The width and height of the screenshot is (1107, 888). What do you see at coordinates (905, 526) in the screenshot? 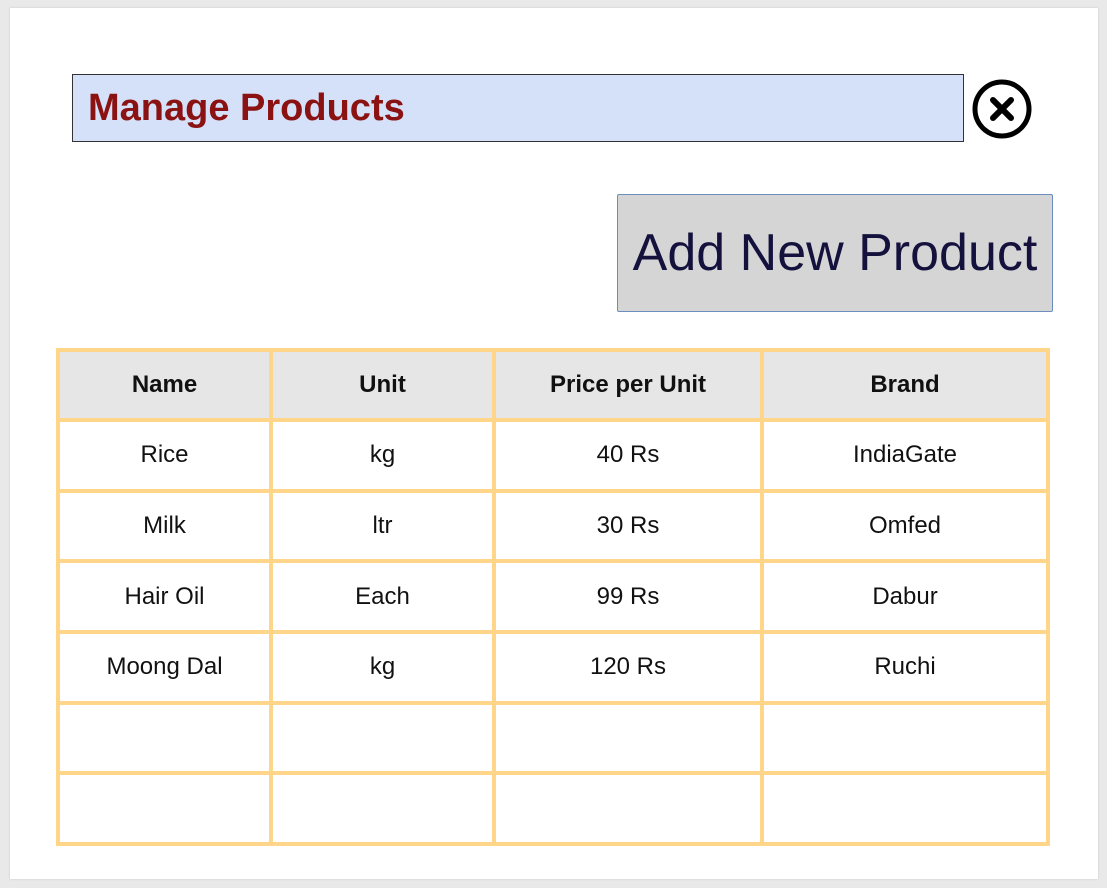
I see `cell-brand: Omfed` at bounding box center [905, 526].